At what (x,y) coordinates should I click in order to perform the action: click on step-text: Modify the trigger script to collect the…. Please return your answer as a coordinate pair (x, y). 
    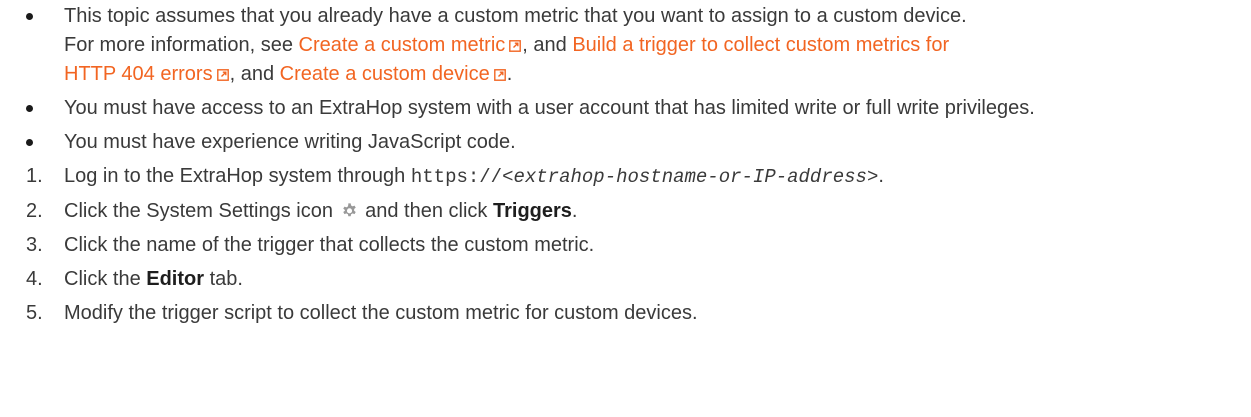
    Looking at the image, I should click on (381, 313).